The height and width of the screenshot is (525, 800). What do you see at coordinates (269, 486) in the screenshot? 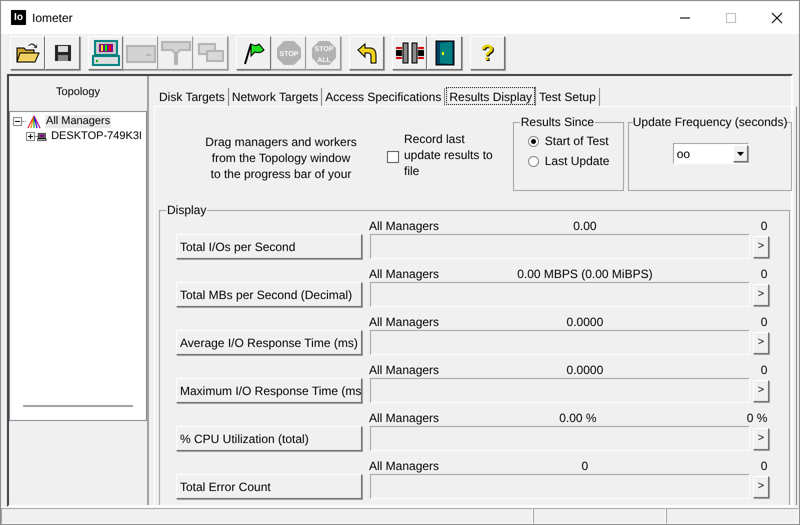
I see `metric-button: Total Error Count` at bounding box center [269, 486].